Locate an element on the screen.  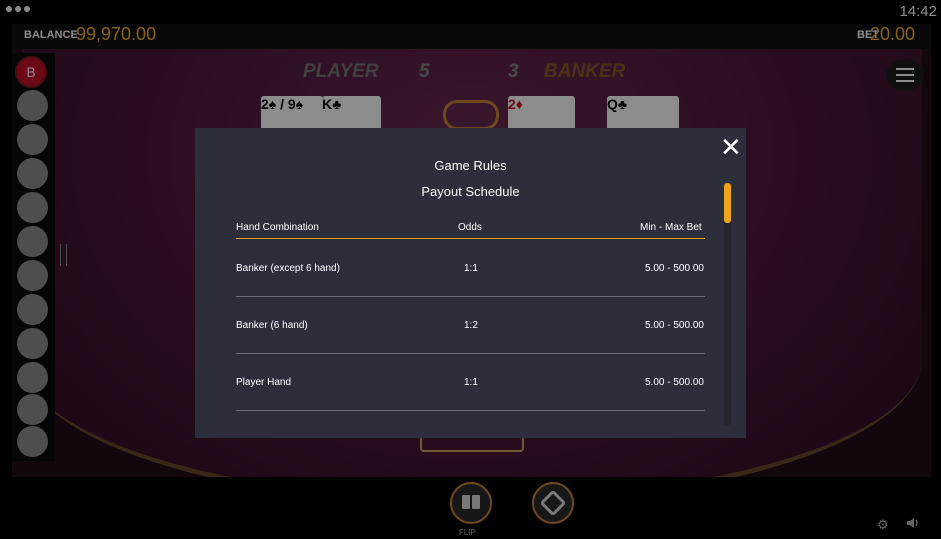
scrollbar-thumb is located at coordinates (727, 203).